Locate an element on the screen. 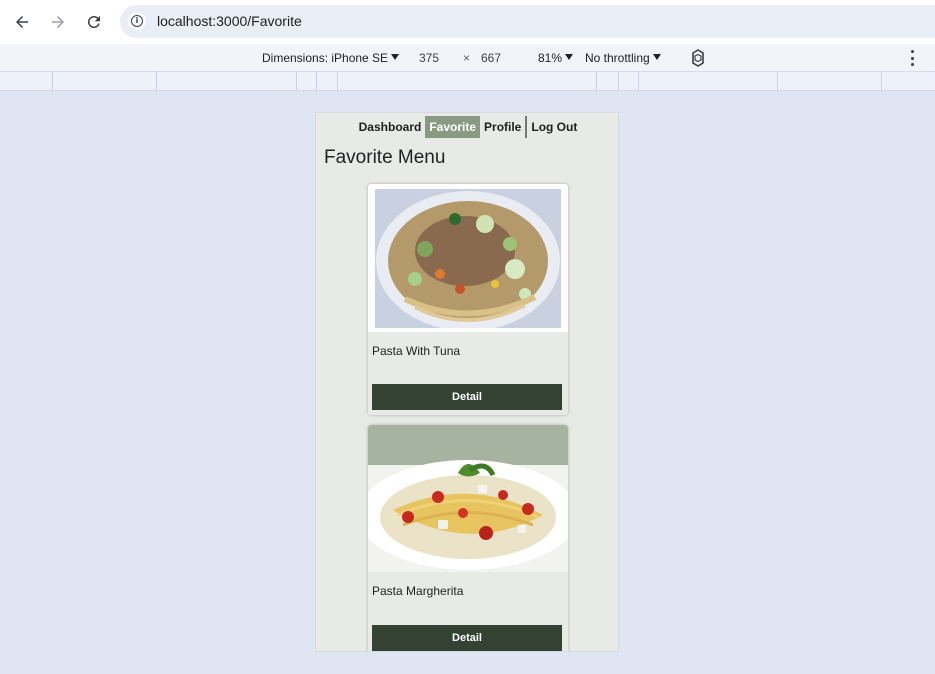 The height and width of the screenshot is (674, 935). page-title: Favorite Menu is located at coordinates (385, 157).